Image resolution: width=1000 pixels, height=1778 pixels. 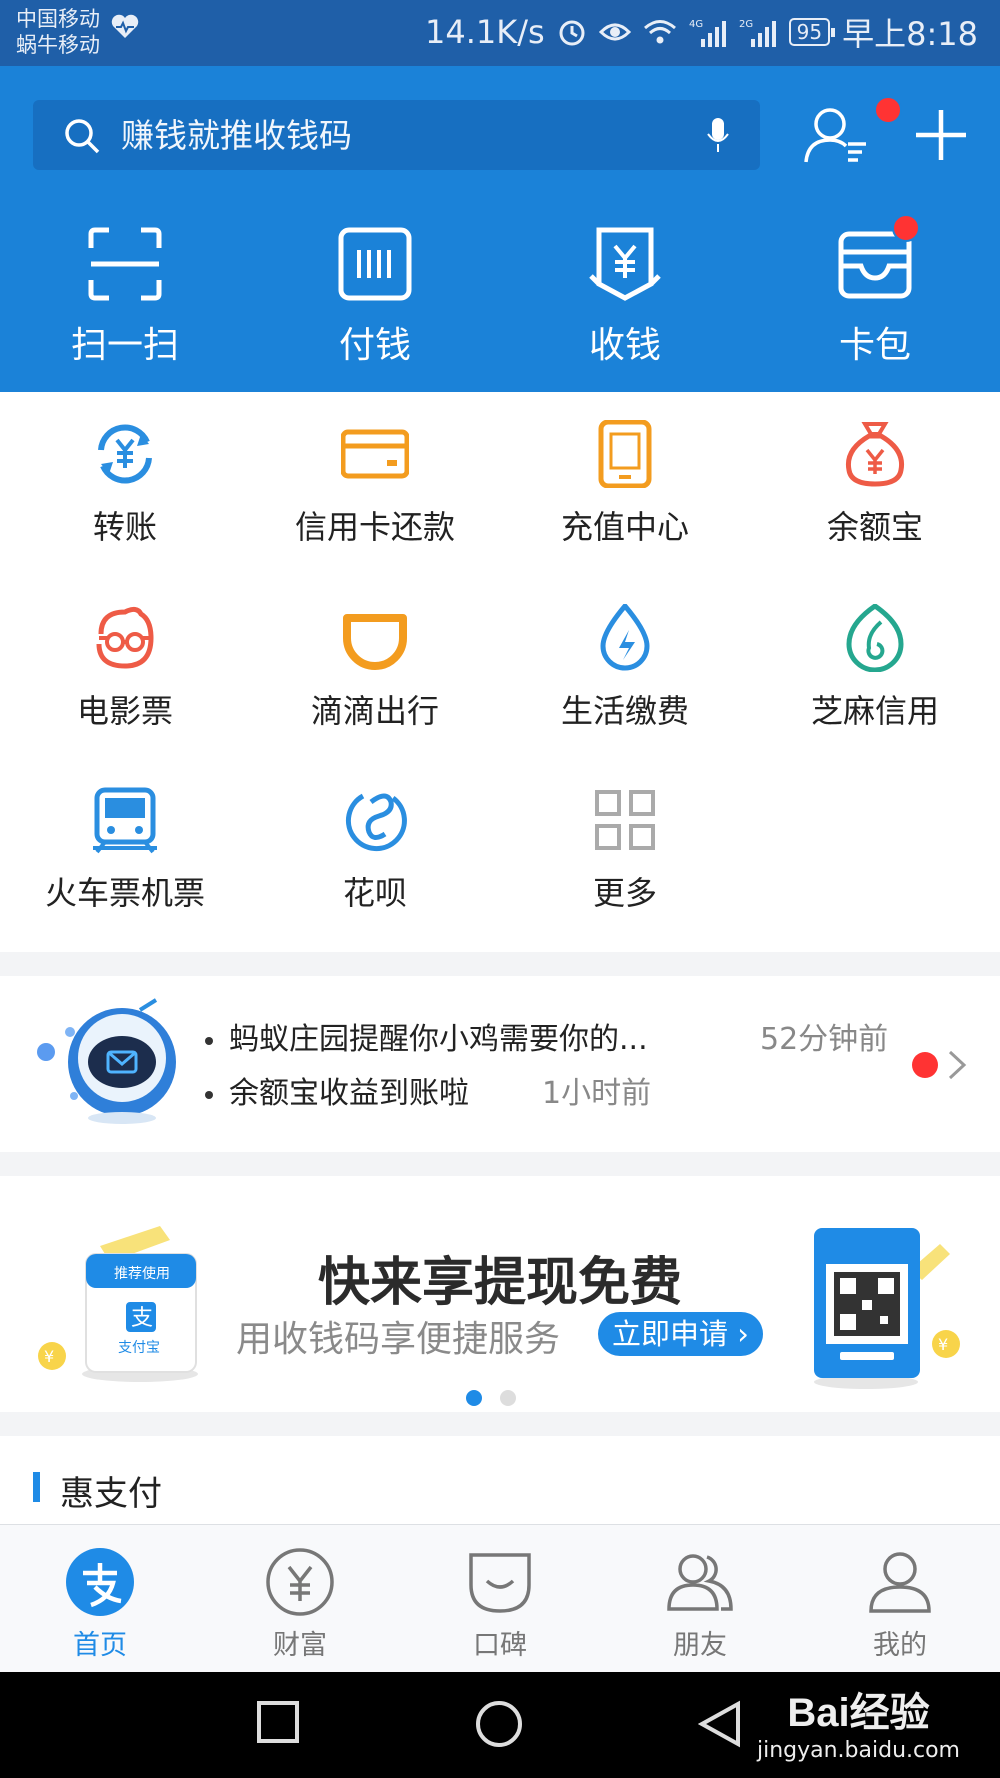 What do you see at coordinates (900, 1582) in the screenshot?
I see `profile-icon` at bounding box center [900, 1582].